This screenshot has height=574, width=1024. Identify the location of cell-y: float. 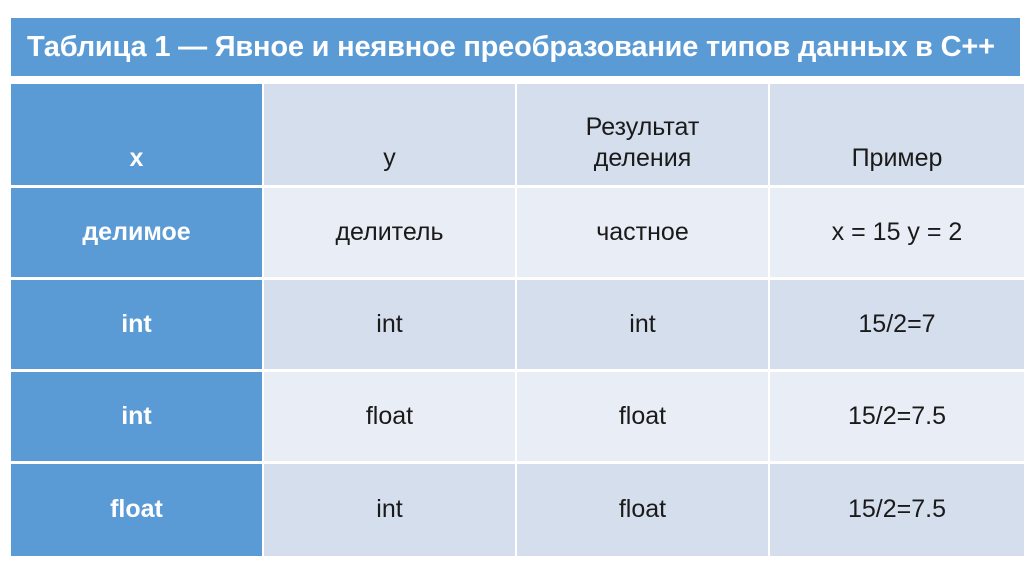
(390, 418).